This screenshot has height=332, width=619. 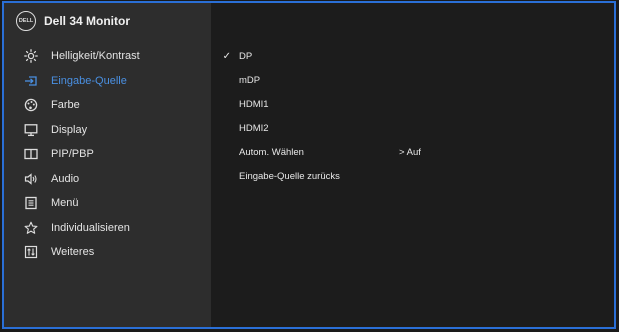 What do you see at coordinates (95, 56) in the screenshot?
I see `sidebar-item-label: Helligkeit/Kontrast` at bounding box center [95, 56].